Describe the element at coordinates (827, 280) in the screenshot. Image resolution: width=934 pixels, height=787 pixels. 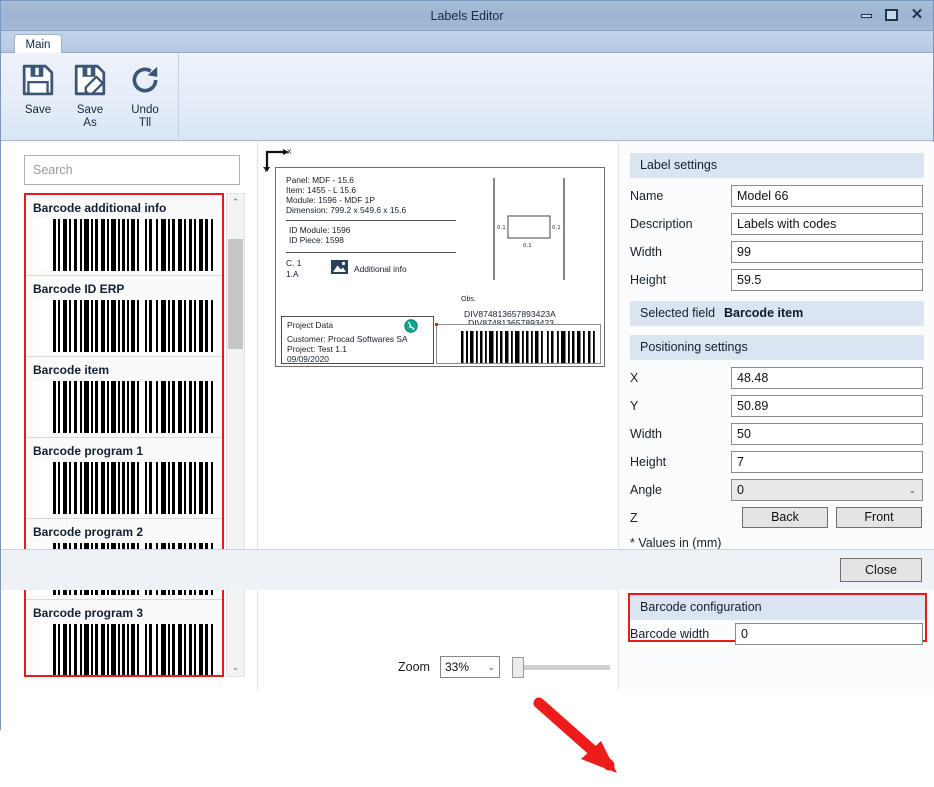
I see `label-height-field: 59.5` at that location.